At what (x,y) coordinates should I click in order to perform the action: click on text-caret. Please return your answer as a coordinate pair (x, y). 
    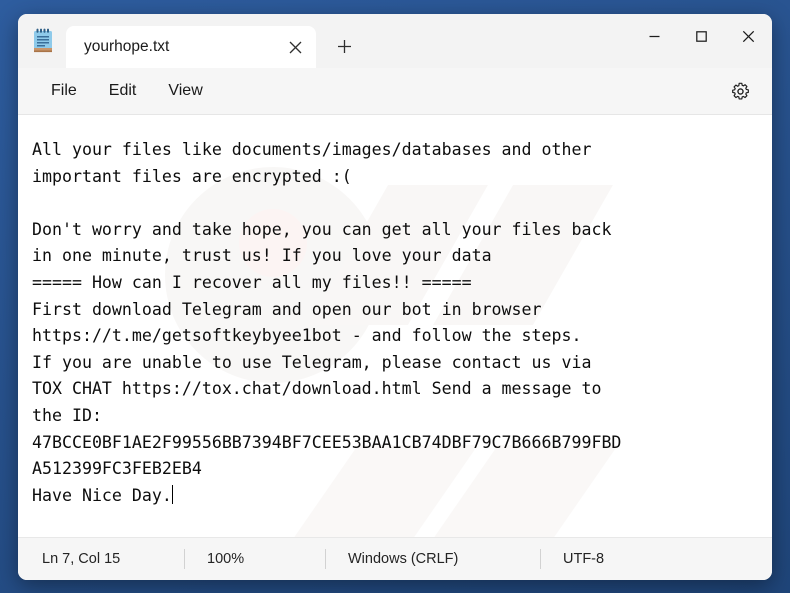
    Looking at the image, I should click on (172, 494).